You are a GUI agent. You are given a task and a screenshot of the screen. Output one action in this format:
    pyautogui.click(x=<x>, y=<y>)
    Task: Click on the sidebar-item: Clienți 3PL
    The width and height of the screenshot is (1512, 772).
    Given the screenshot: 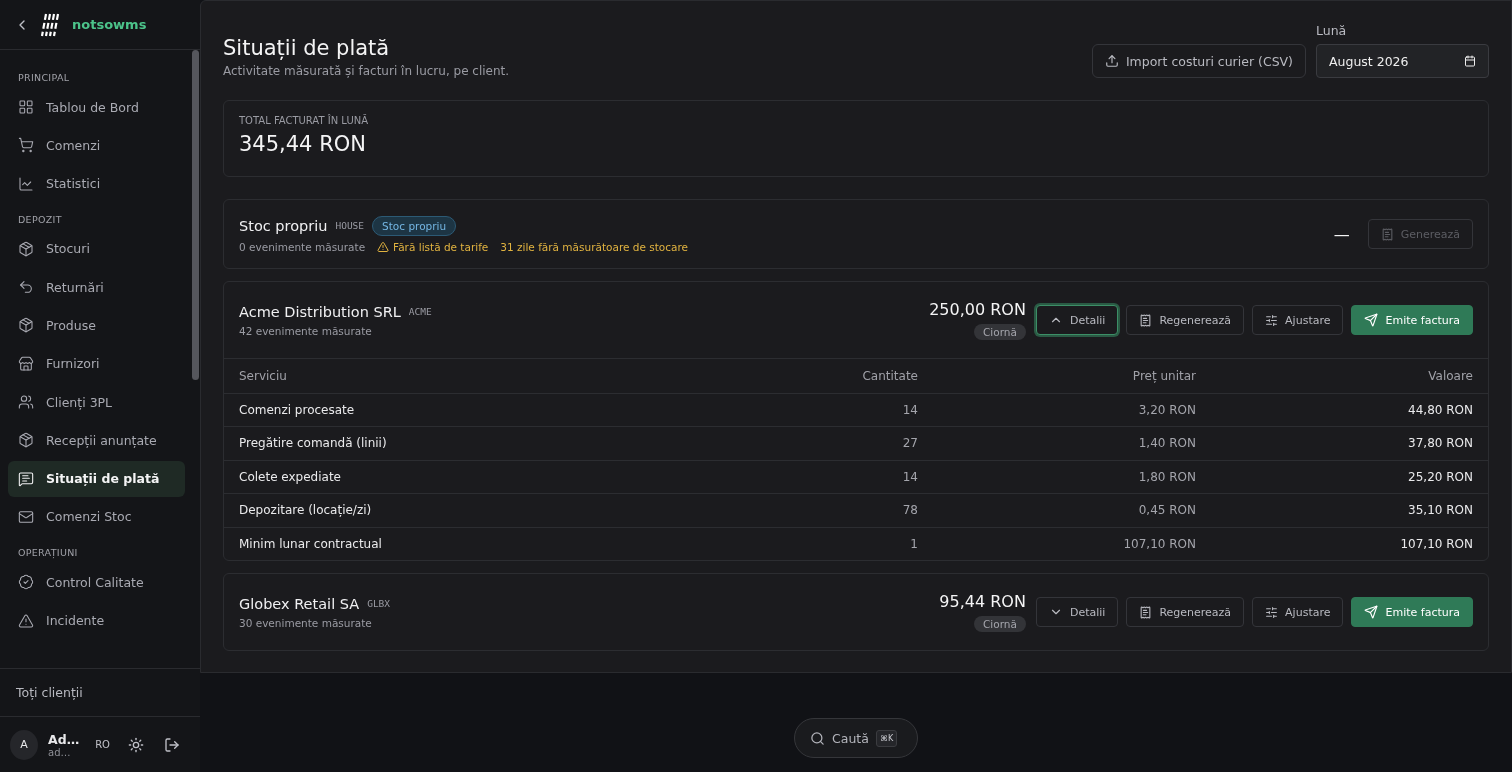 What is the action you would take?
    pyautogui.click(x=96, y=402)
    